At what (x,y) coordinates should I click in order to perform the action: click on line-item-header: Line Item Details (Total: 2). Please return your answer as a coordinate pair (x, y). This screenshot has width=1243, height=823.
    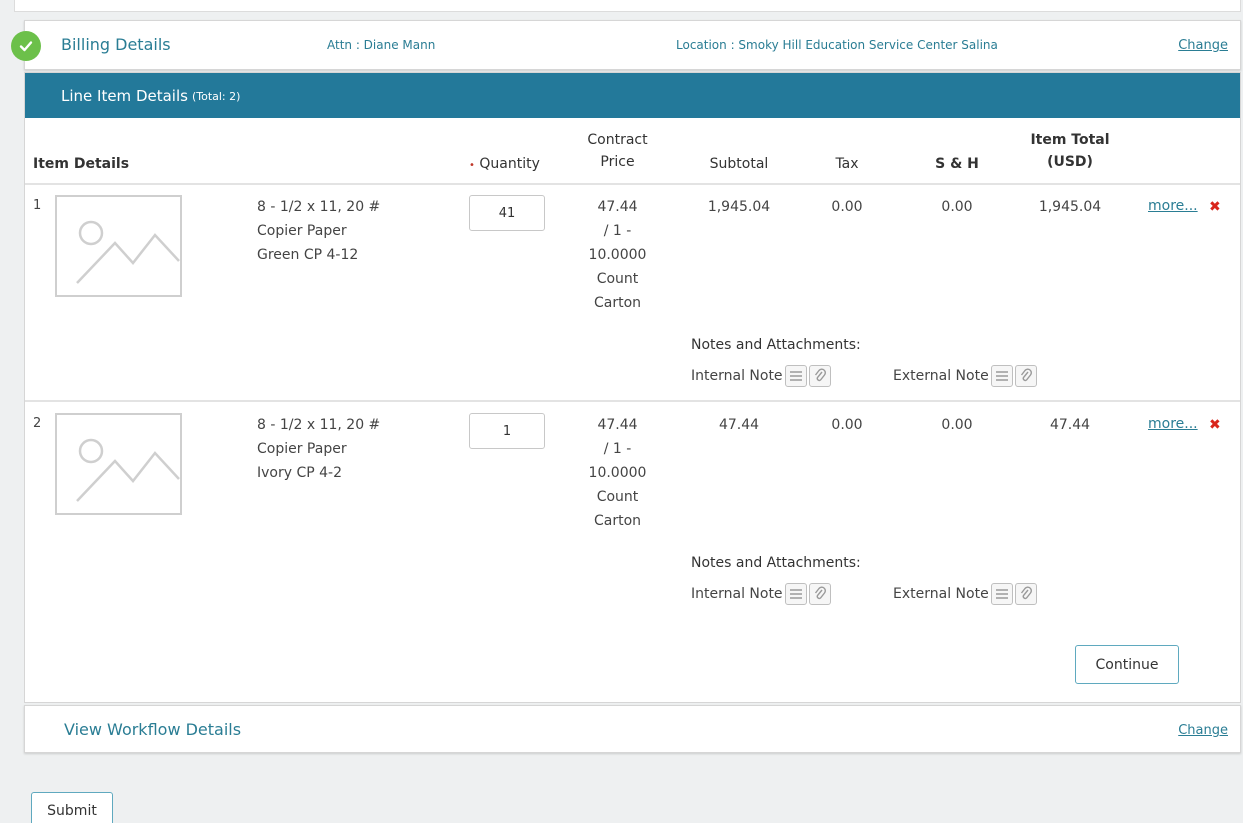
    Looking at the image, I should click on (632, 95).